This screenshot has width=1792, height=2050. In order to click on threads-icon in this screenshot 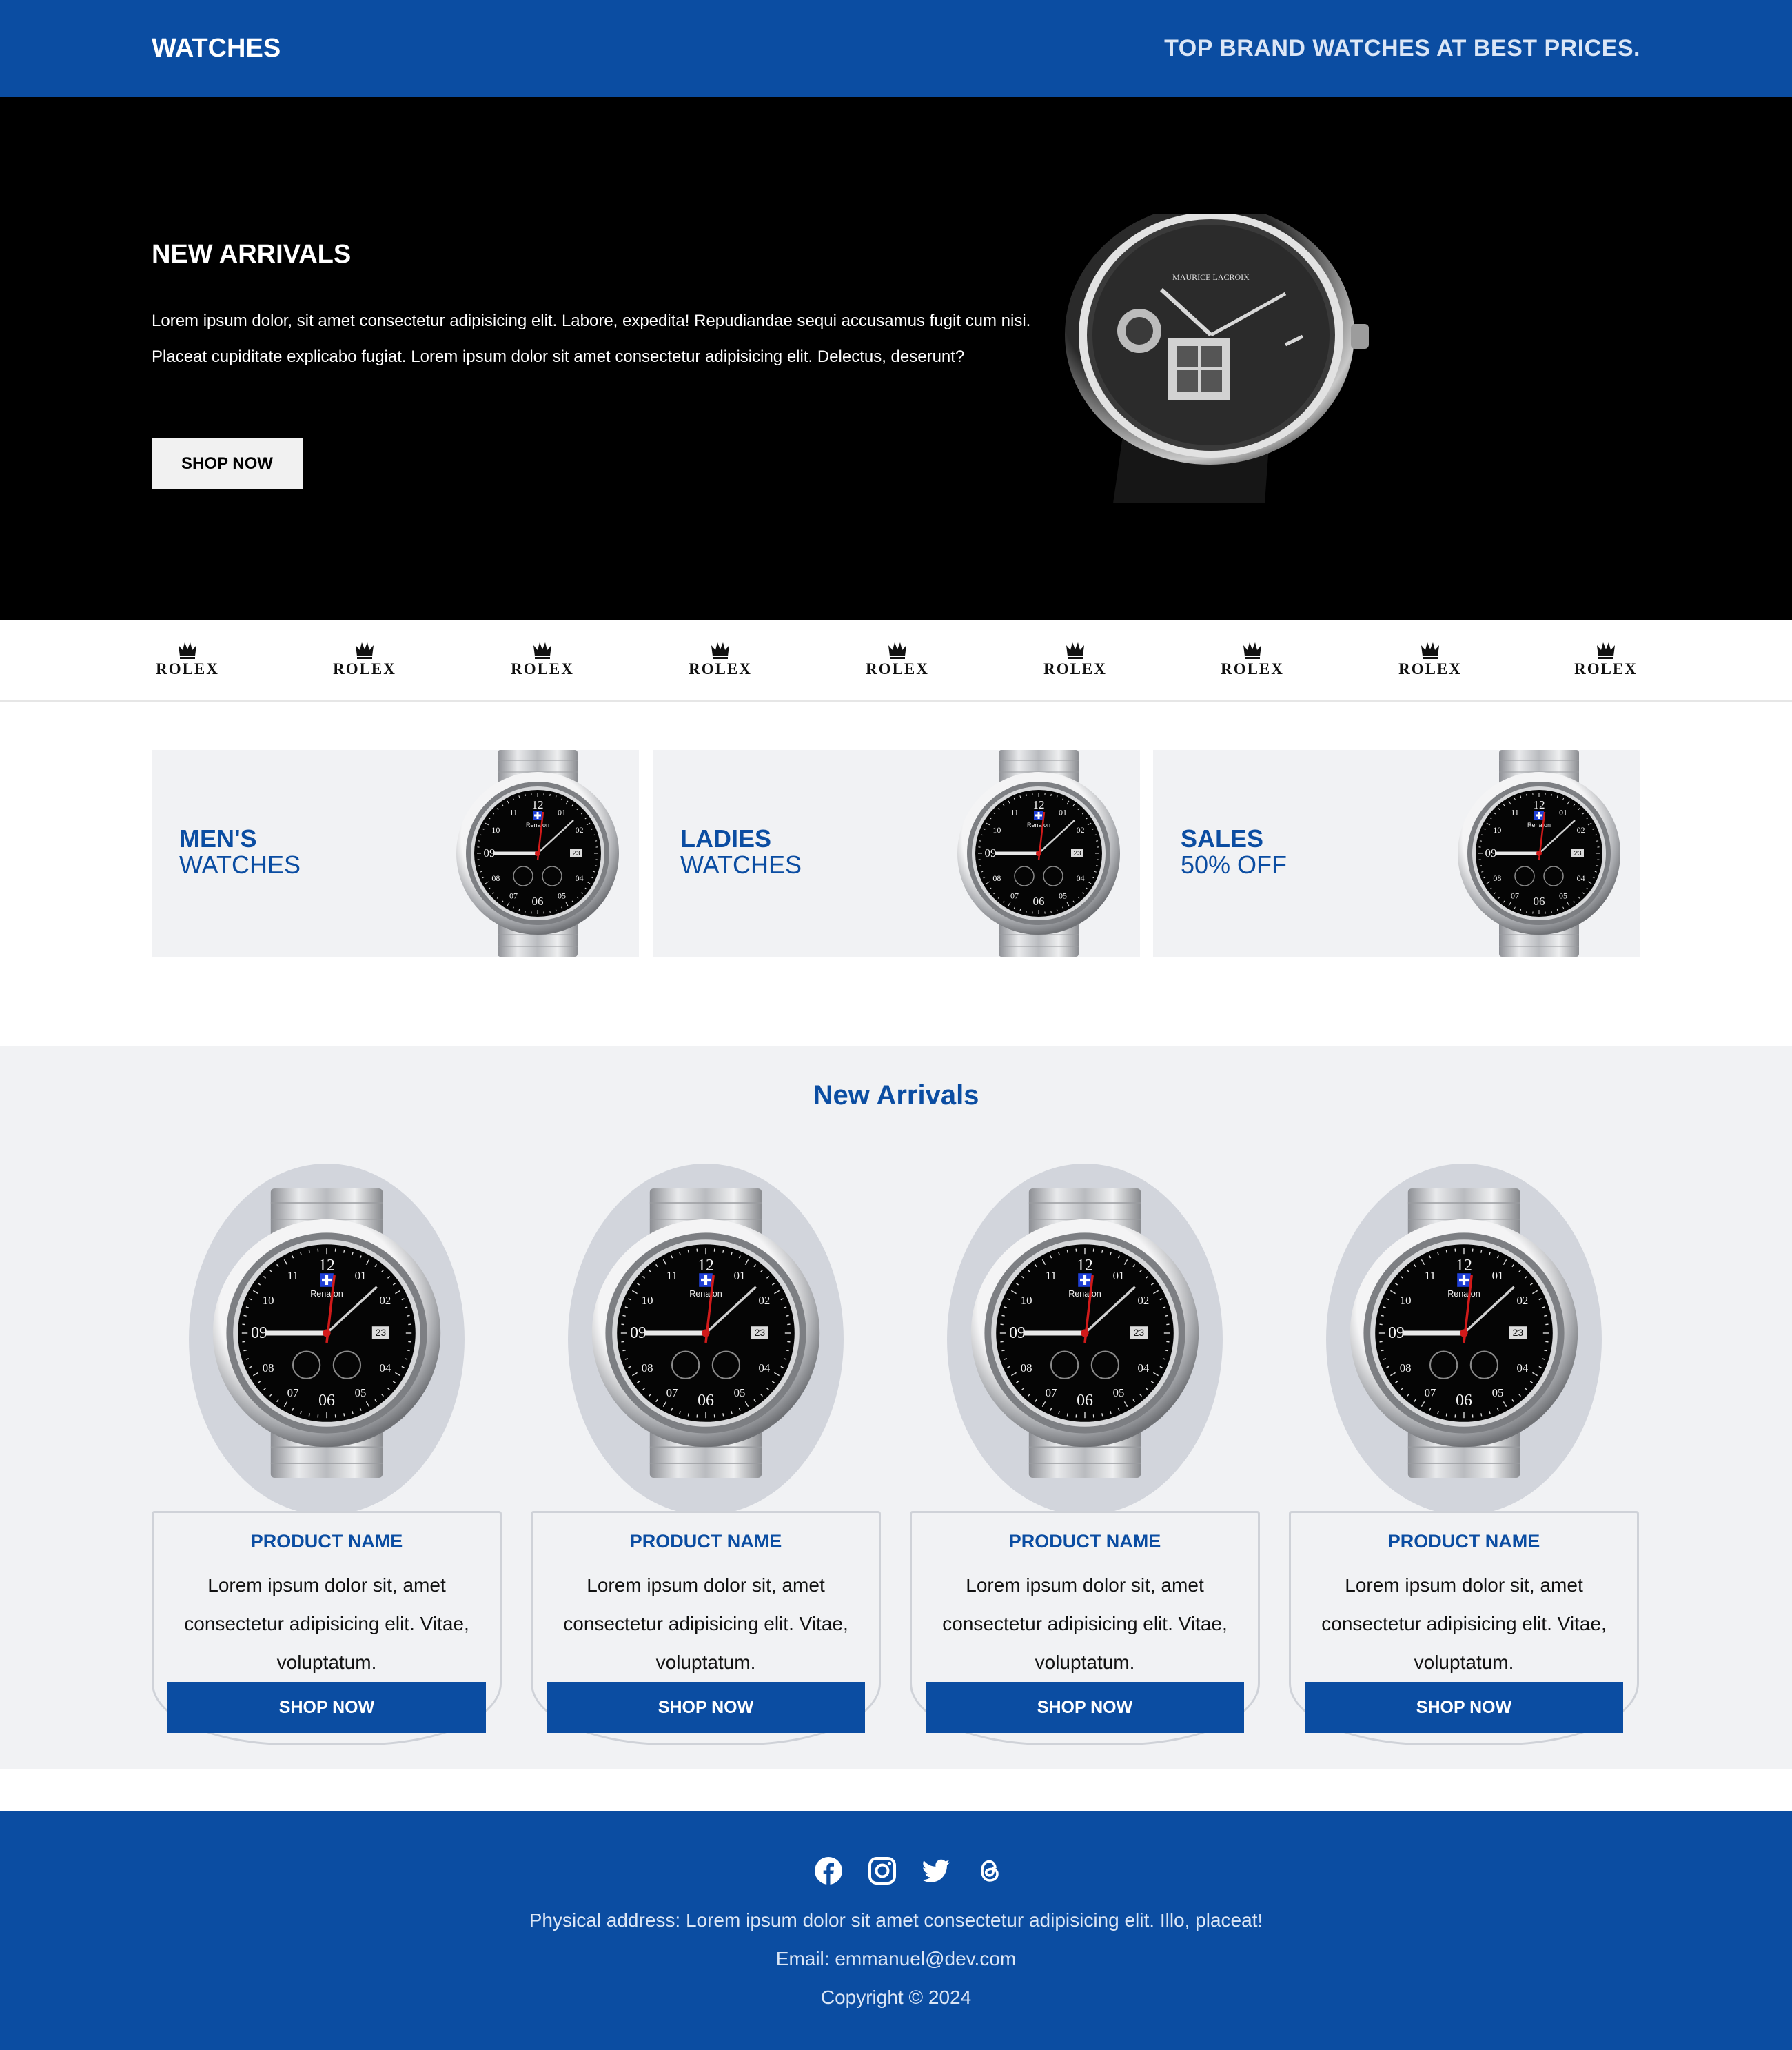, I will do `click(990, 1871)`.